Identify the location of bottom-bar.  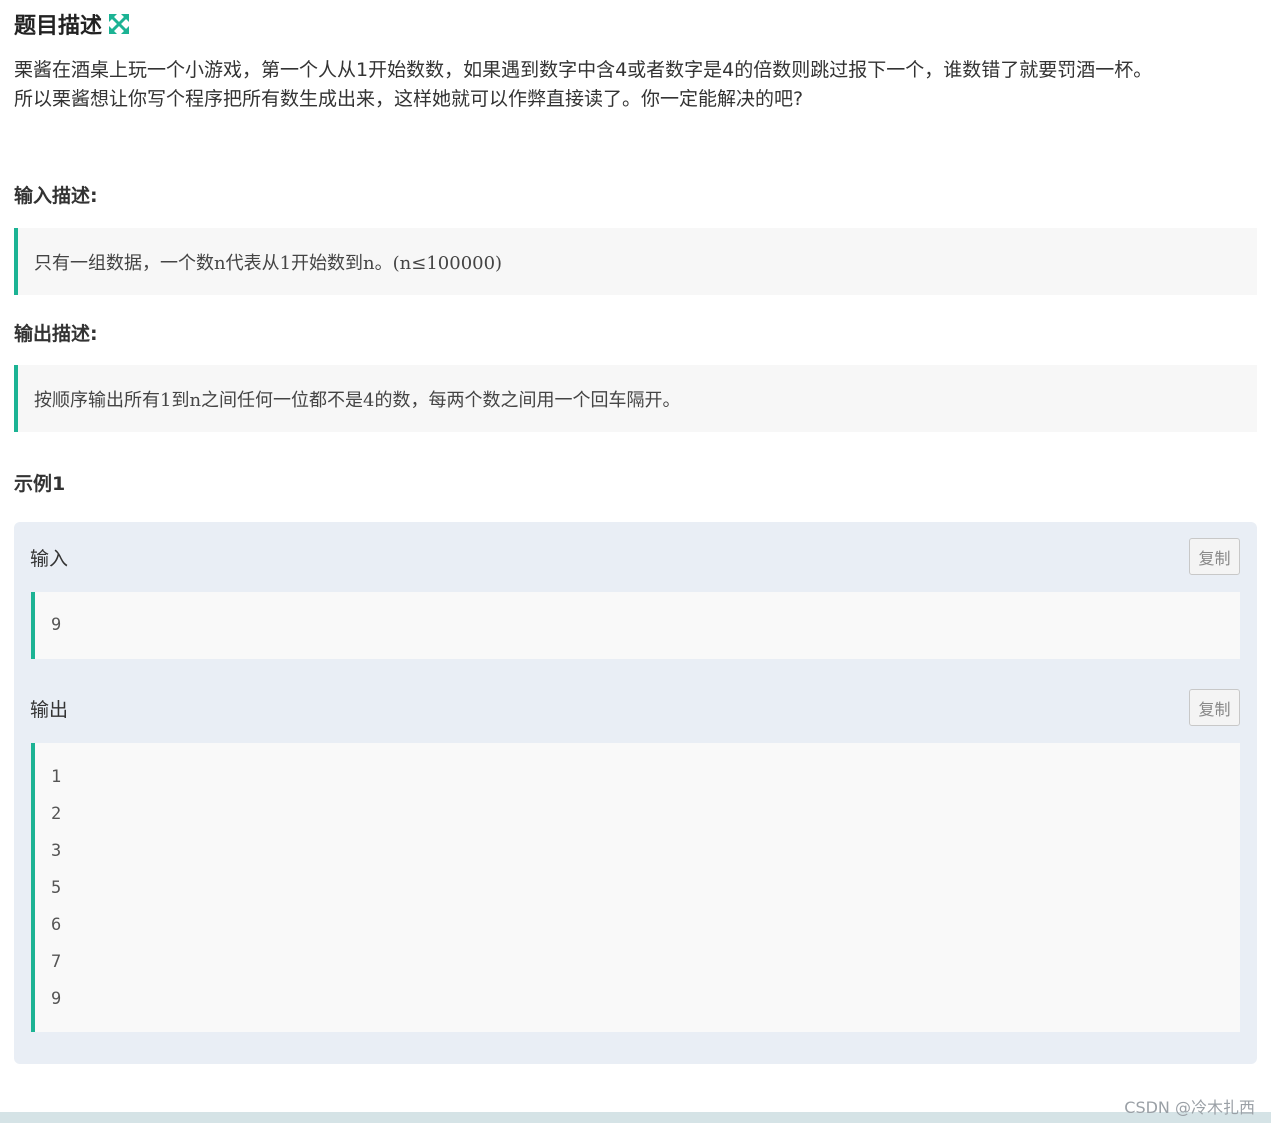
(635, 1117).